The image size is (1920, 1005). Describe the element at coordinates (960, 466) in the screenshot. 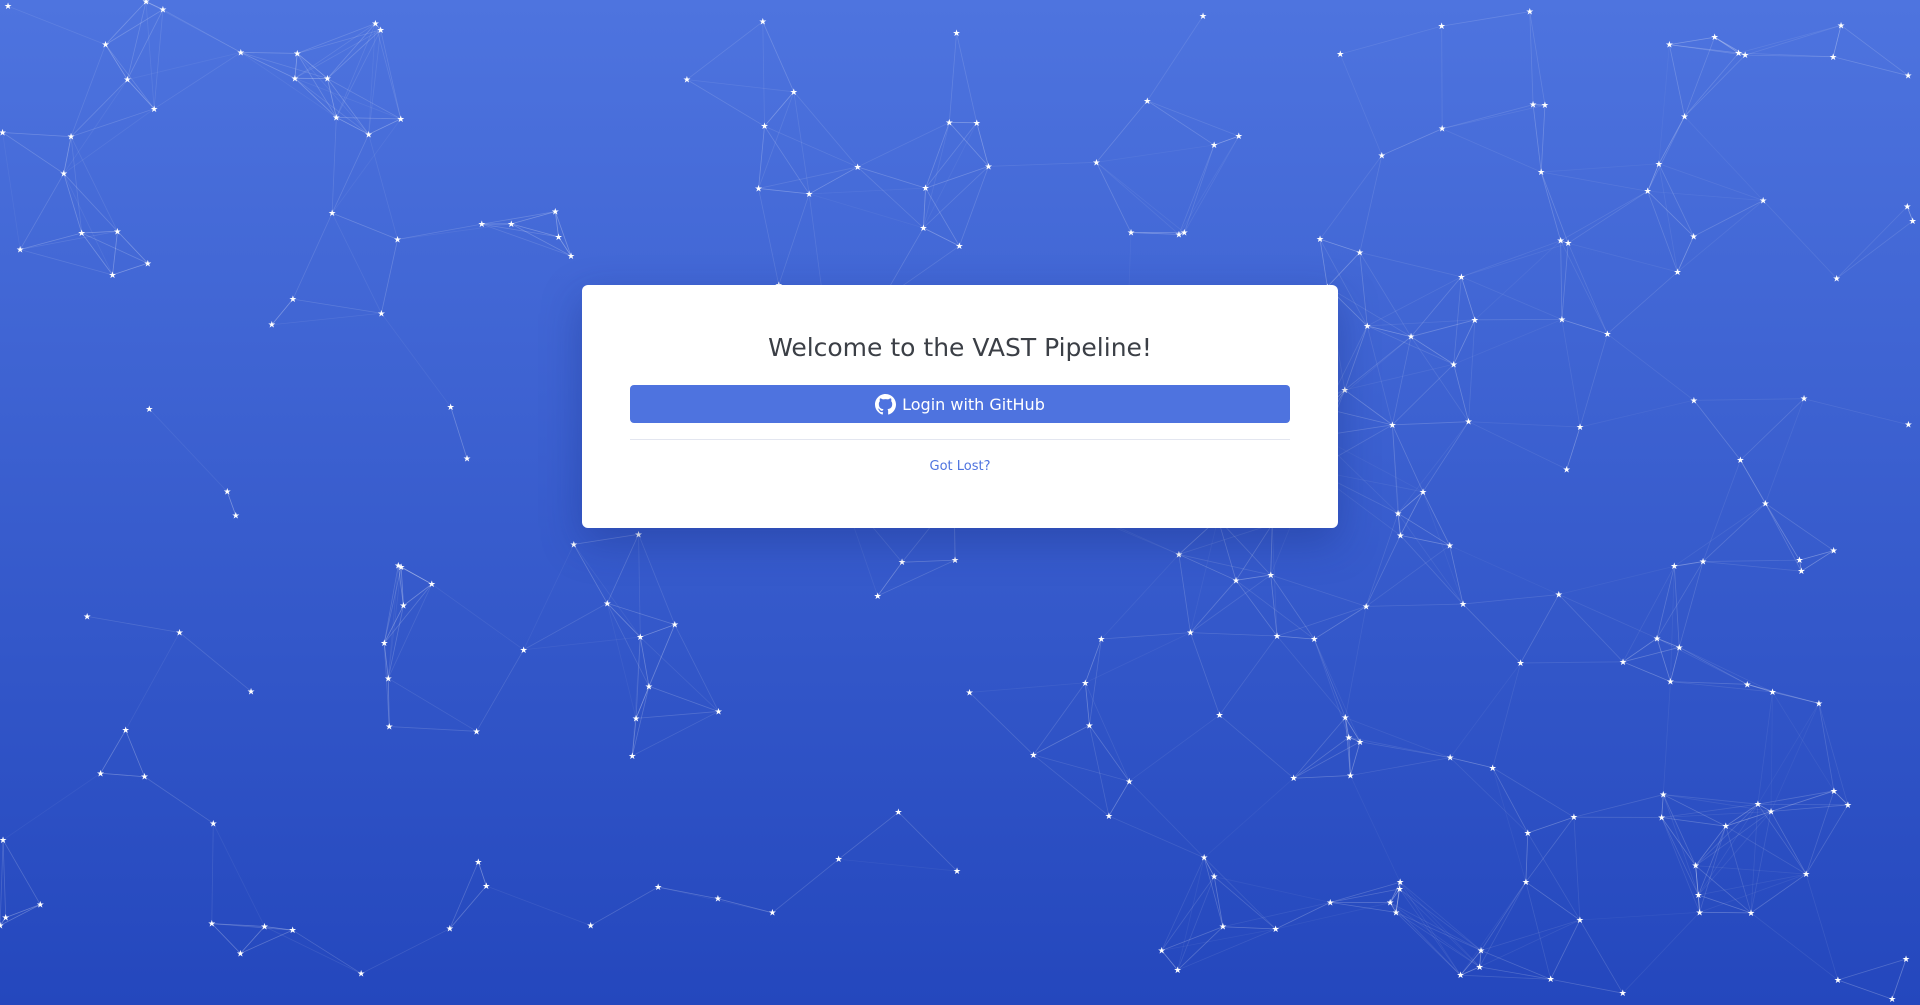

I see `got-lost-link: Got Lost?` at that location.